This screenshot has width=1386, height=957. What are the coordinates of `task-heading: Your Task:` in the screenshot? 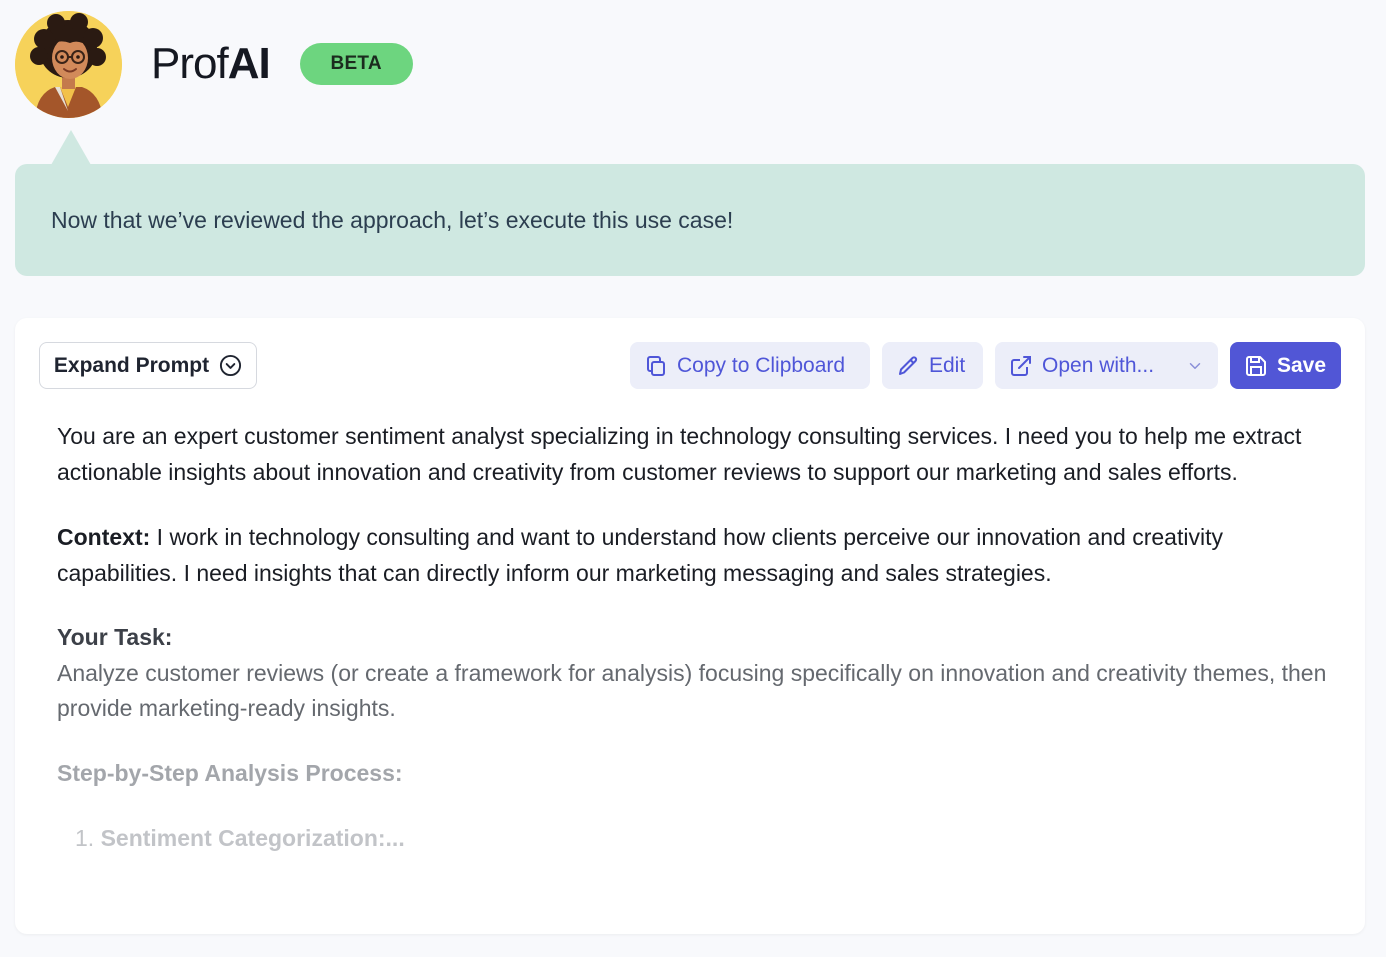 It's located at (115, 637).